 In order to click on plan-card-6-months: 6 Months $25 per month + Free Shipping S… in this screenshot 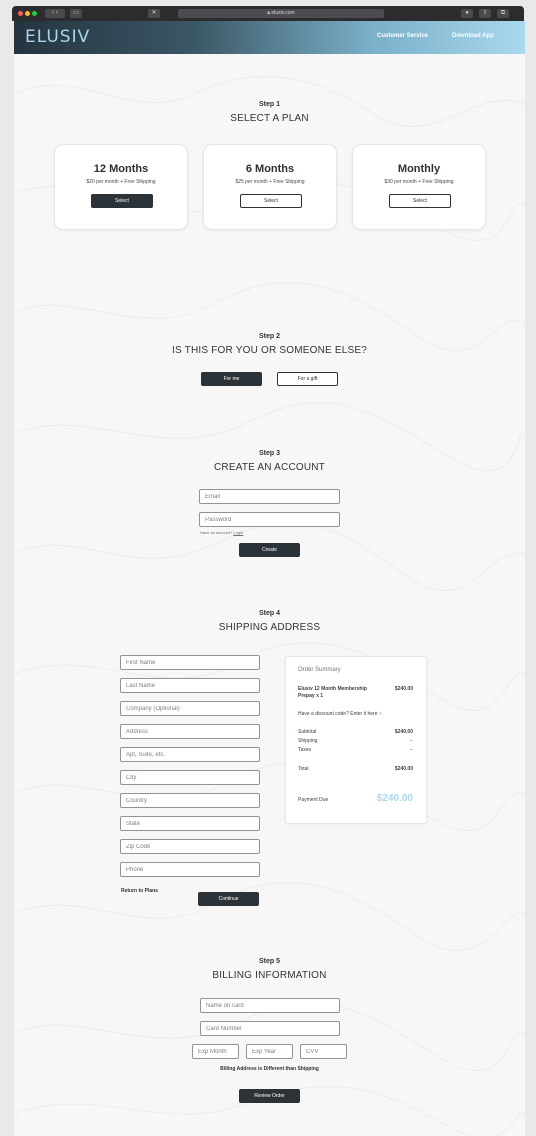, I will do `click(270, 187)`.